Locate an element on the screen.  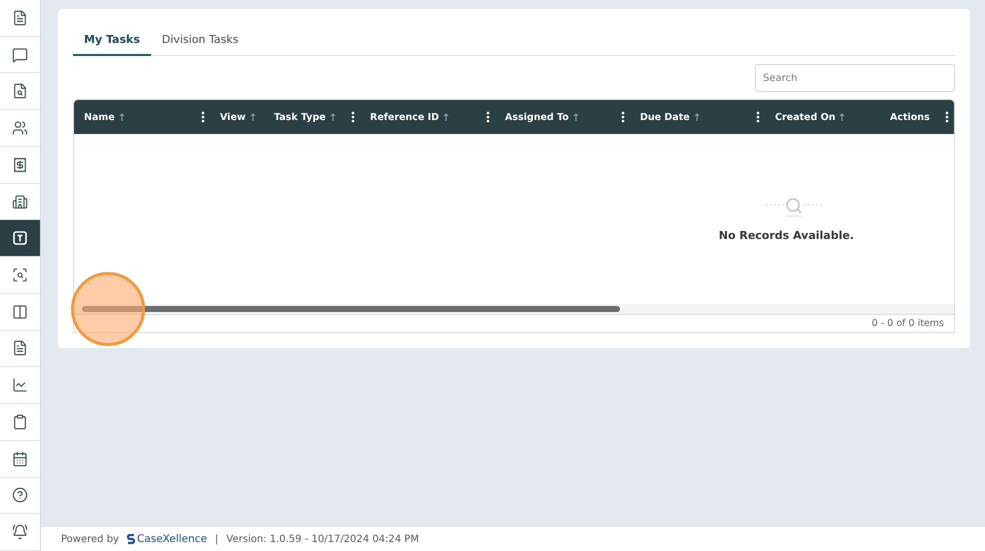
search-empty-icon is located at coordinates (794, 206).